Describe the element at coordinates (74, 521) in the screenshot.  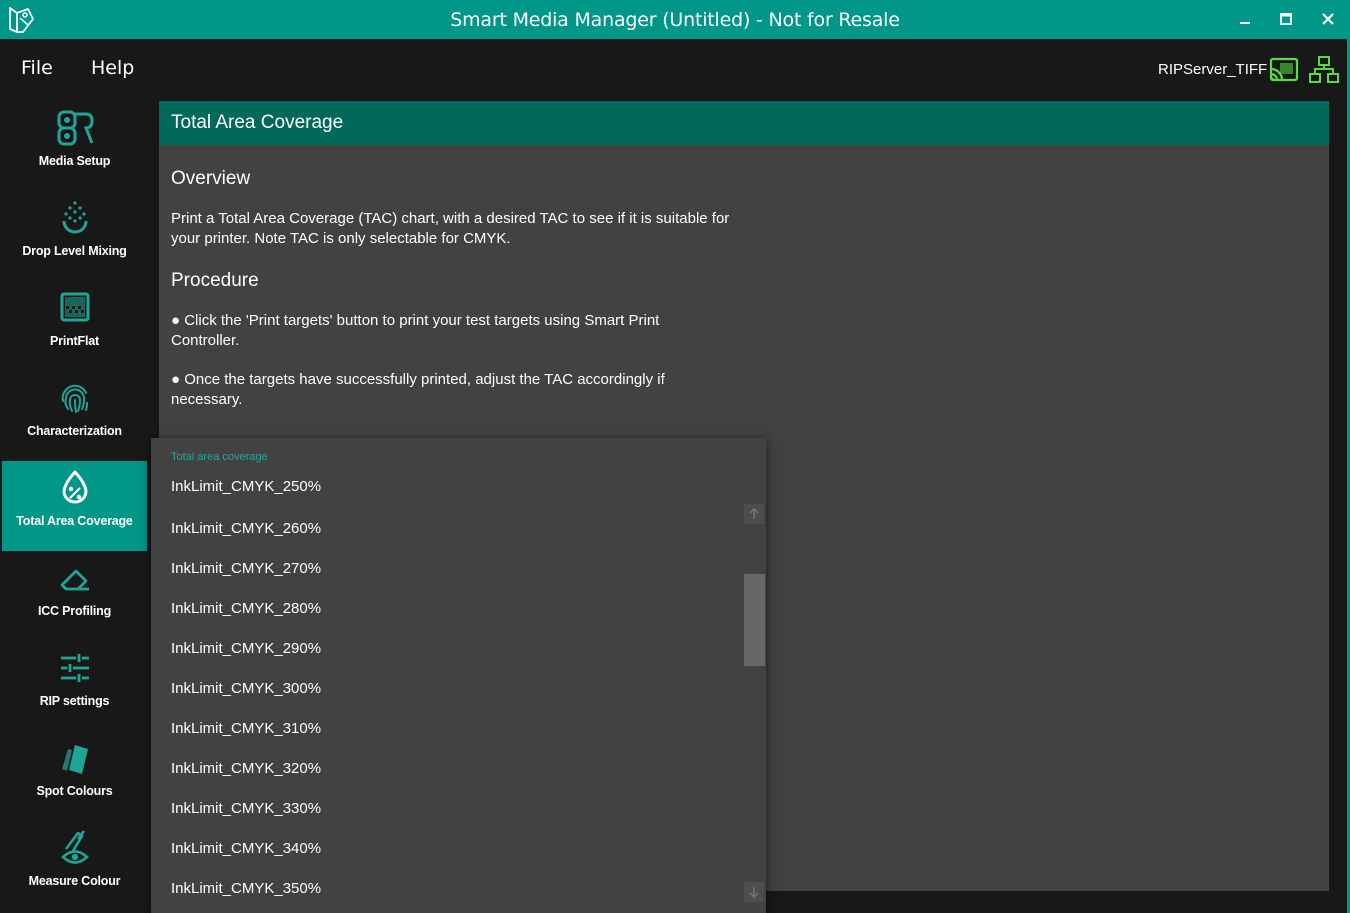
I see `sidebar-item-label: Total Area Coverage` at that location.